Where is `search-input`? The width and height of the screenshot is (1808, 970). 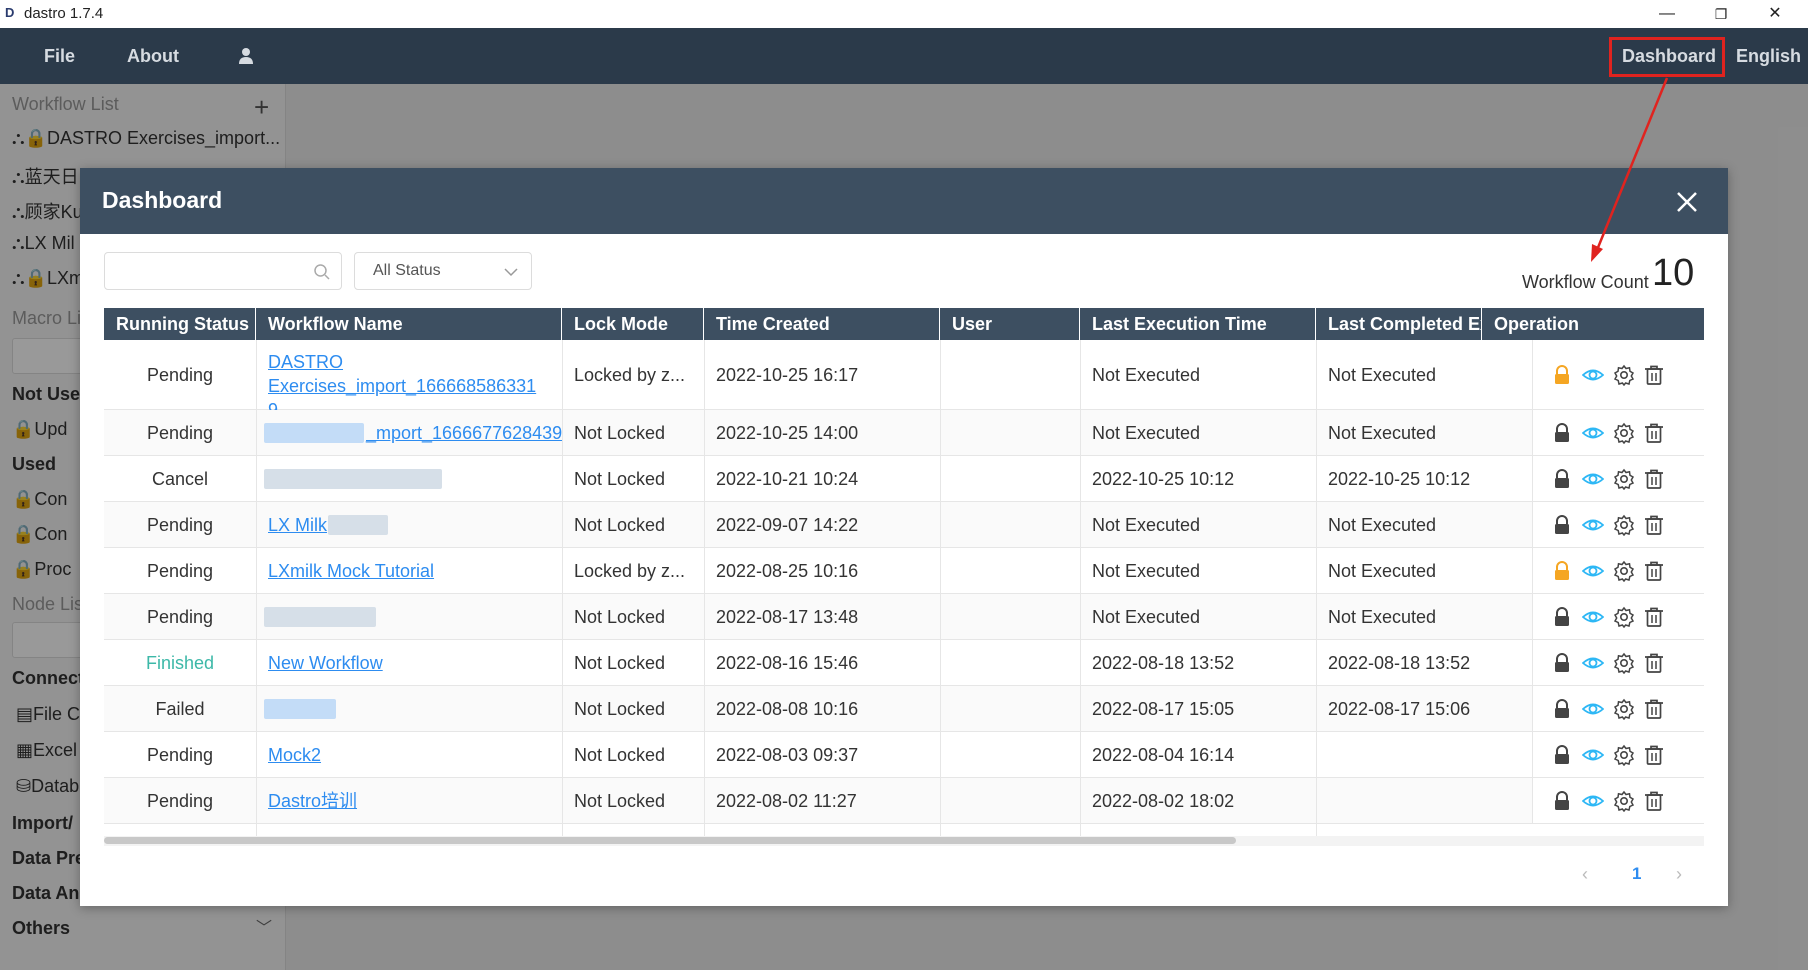
search-input is located at coordinates (223, 271).